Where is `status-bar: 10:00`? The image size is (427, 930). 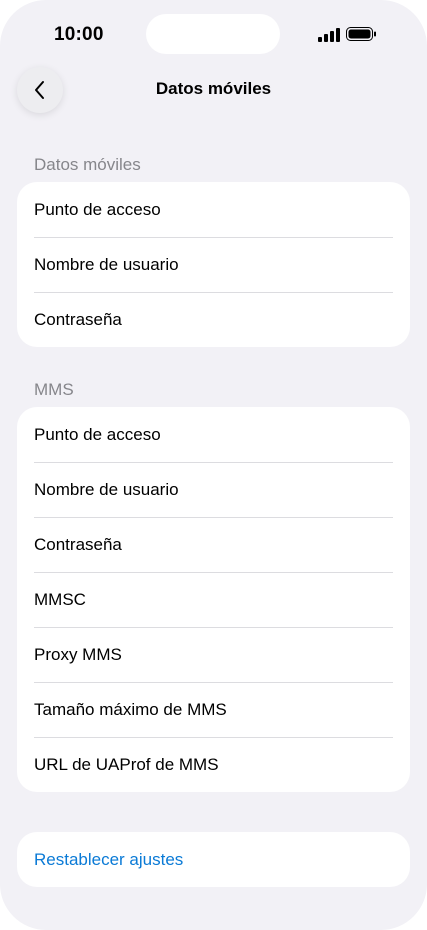
status-bar: 10:00 is located at coordinates (213, 35).